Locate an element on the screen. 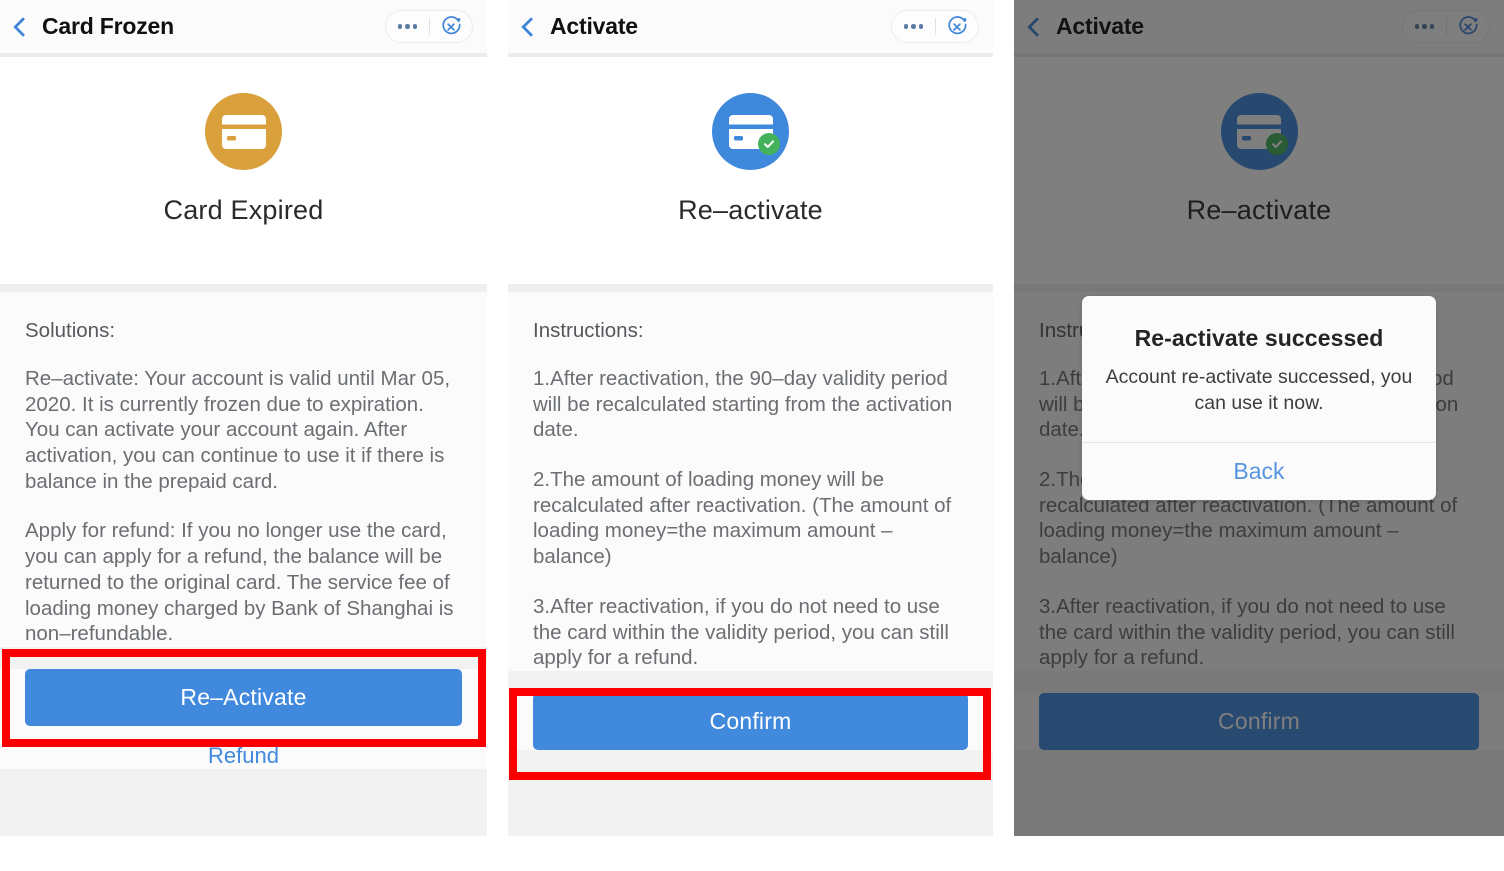  success-check-icon is located at coordinates (768, 143).